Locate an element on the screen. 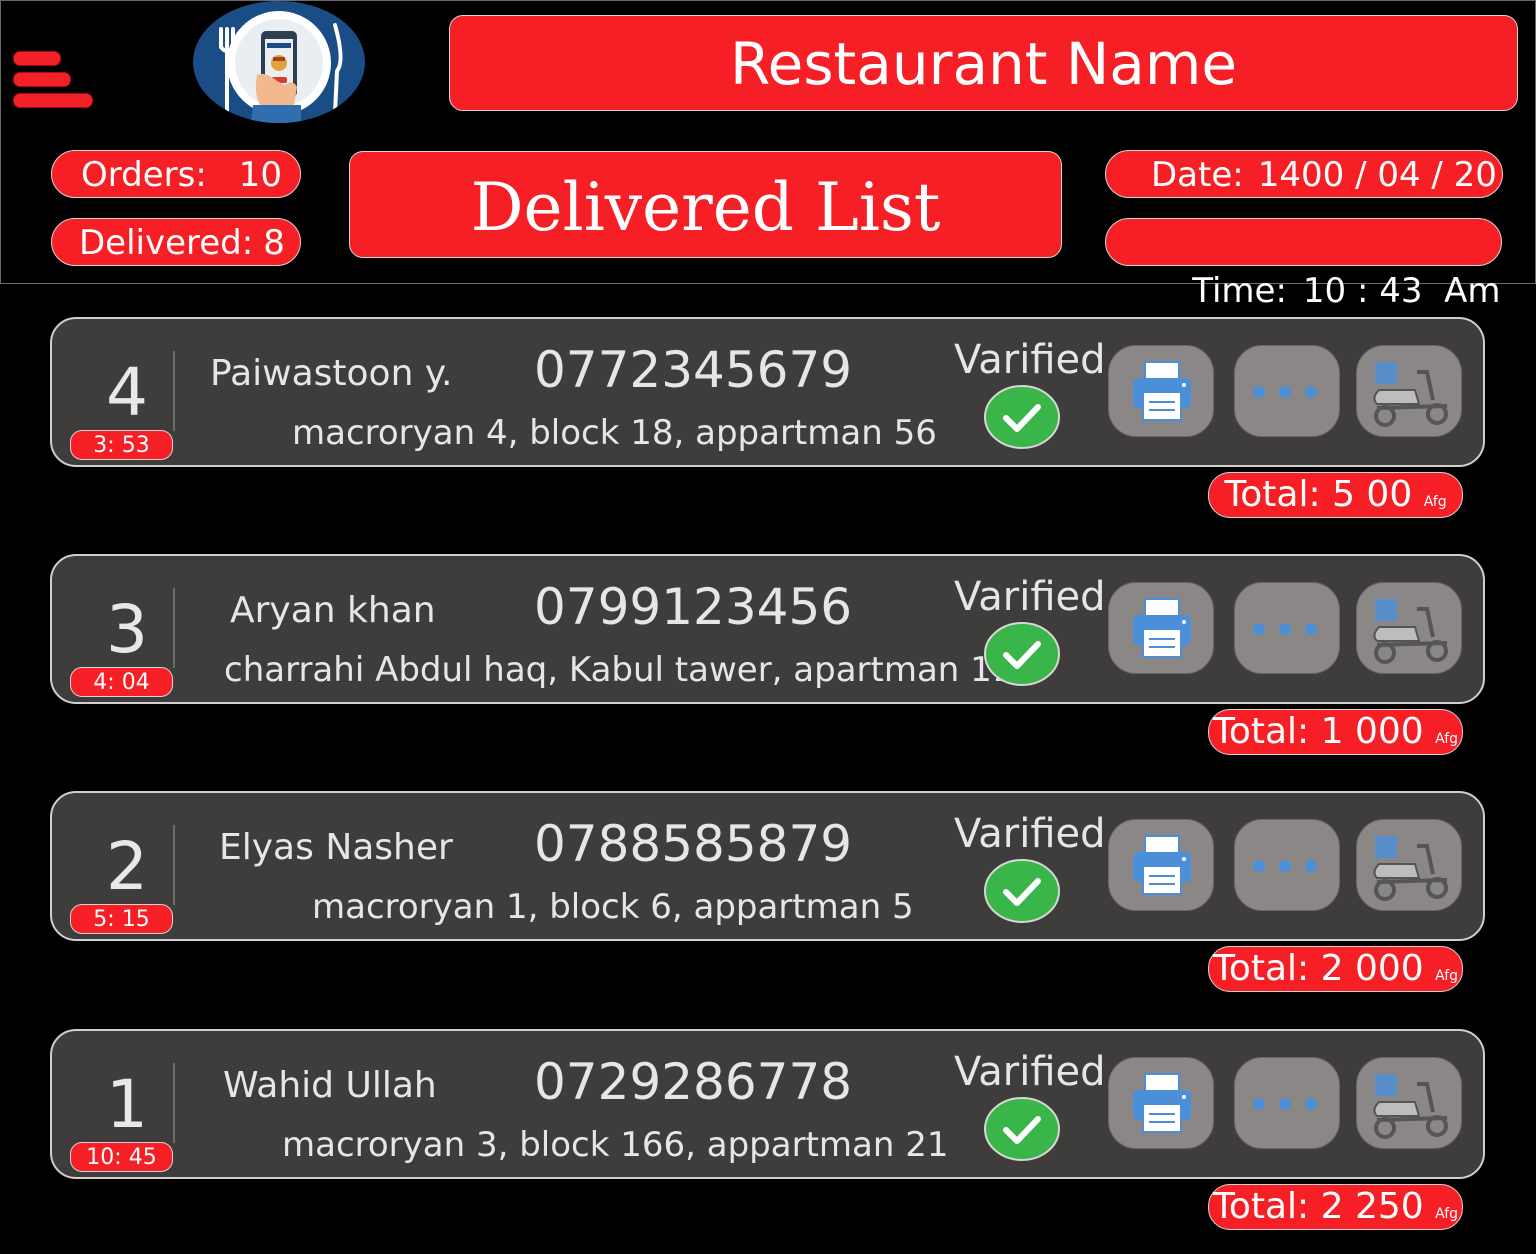  customer-name: Aryan khan is located at coordinates (333, 610).